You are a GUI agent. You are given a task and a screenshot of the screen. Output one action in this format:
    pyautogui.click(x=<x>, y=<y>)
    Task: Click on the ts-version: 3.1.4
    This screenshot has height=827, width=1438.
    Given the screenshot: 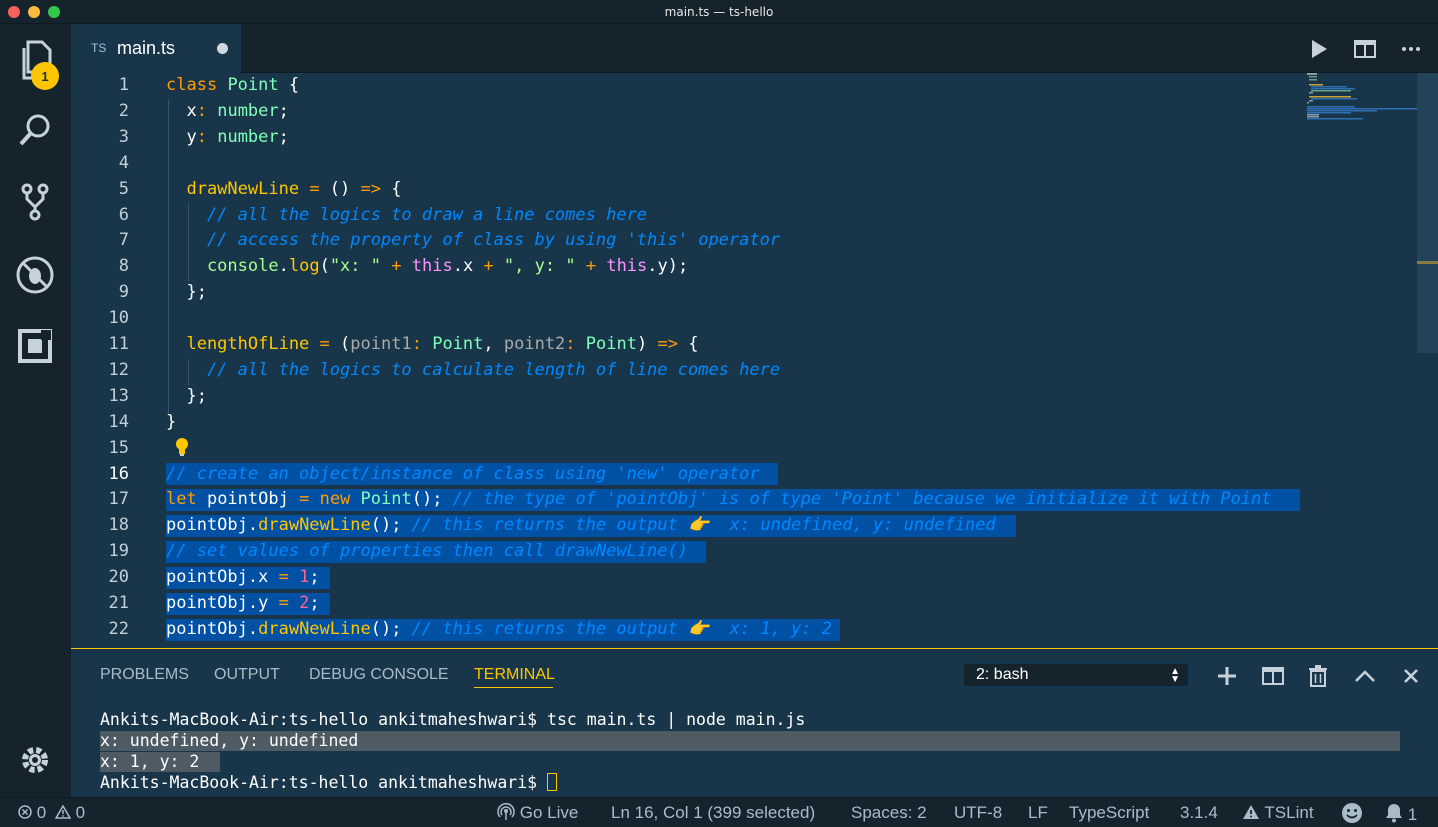 What is the action you would take?
    pyautogui.click(x=1199, y=813)
    